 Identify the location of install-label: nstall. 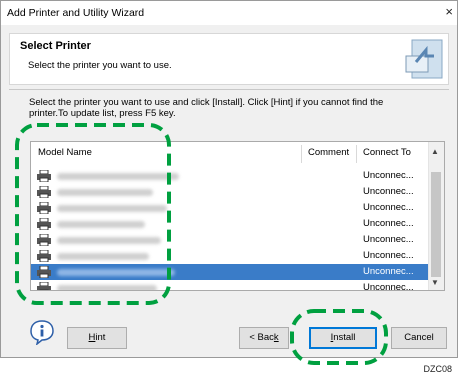
(344, 337).